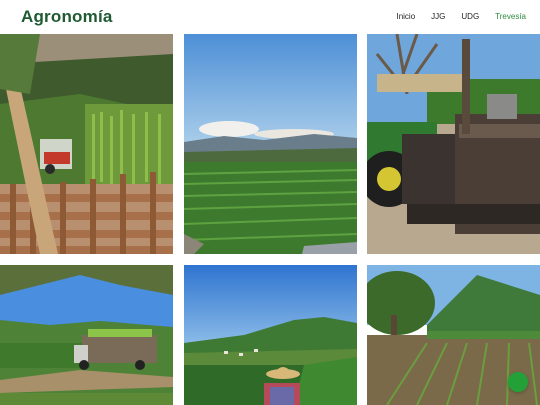 The image size is (540, 405). Describe the element at coordinates (270, 17) in the screenshot. I see `site-header: Agronomía Inicio JJG UDG Trevesía` at that location.